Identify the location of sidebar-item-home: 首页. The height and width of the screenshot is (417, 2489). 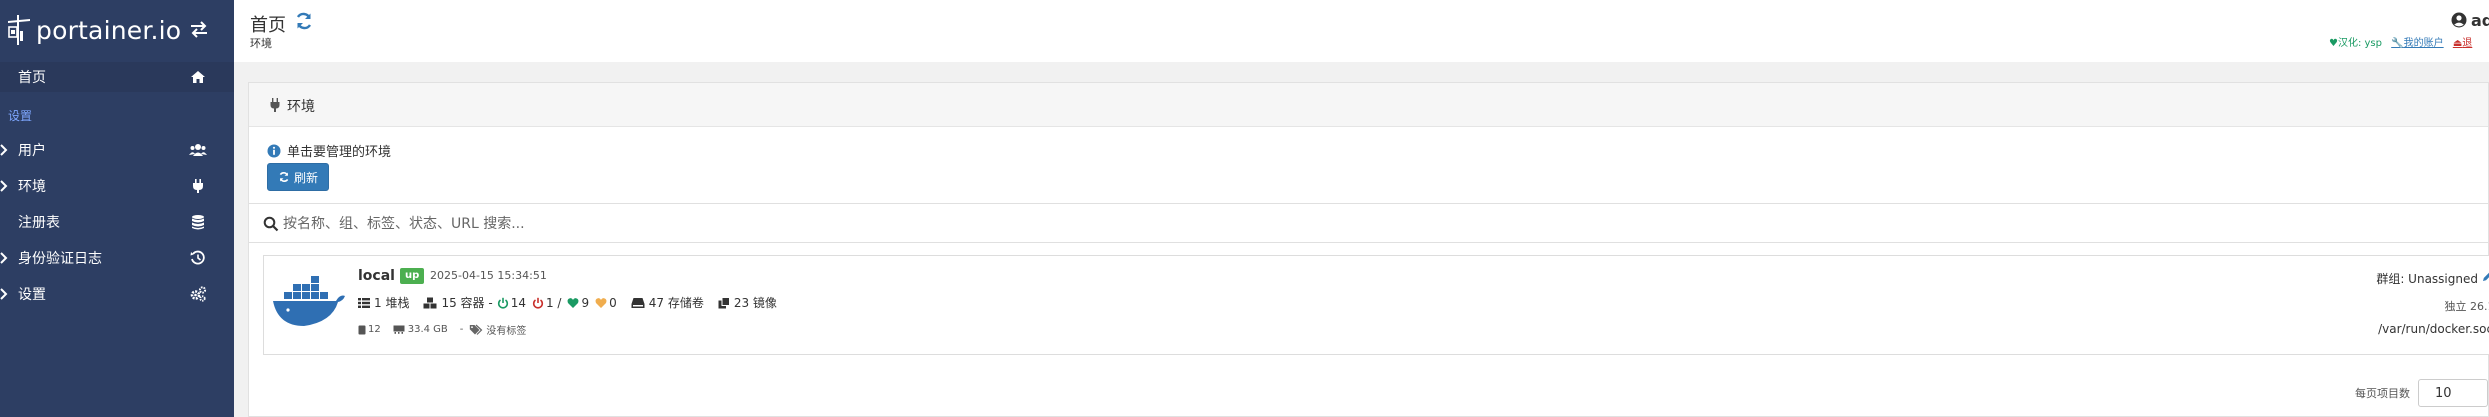
(117, 77).